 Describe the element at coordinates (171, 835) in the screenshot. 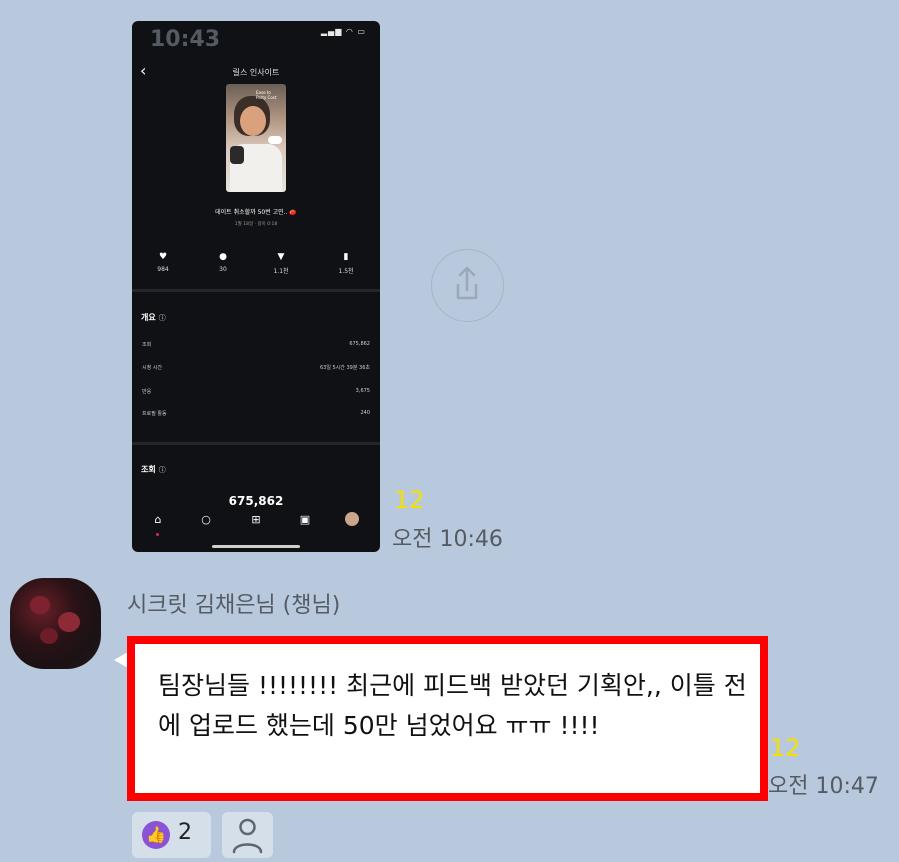

I see `like-reaction: 👍 2` at that location.